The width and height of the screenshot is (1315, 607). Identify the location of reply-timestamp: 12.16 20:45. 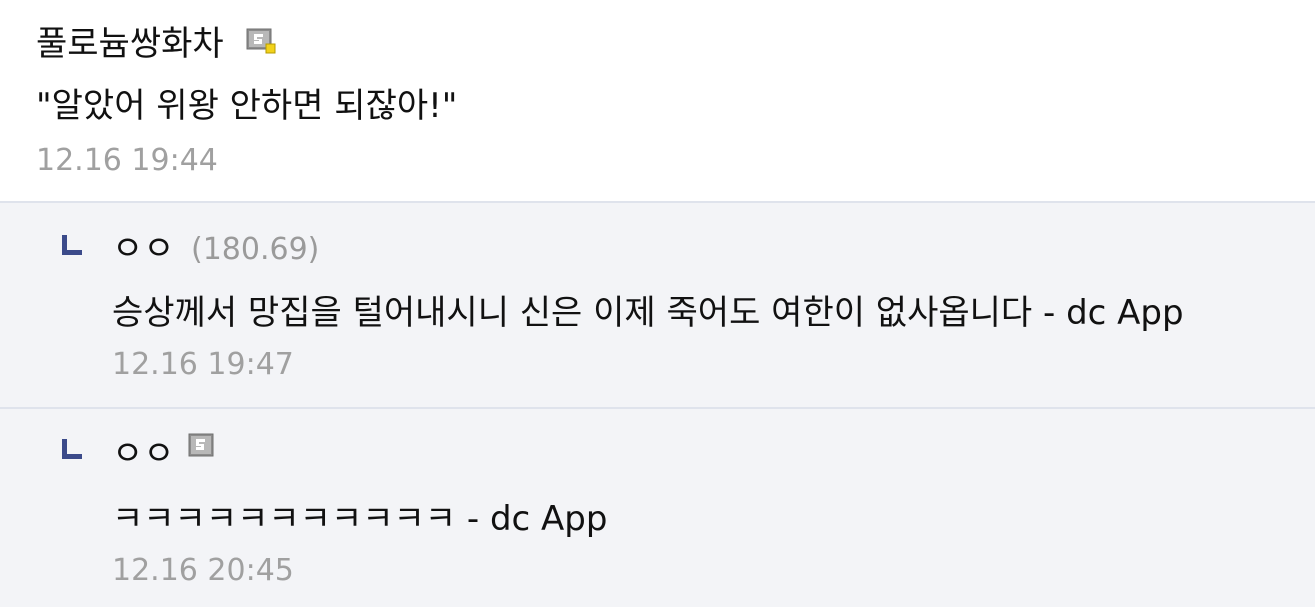
(203, 570).